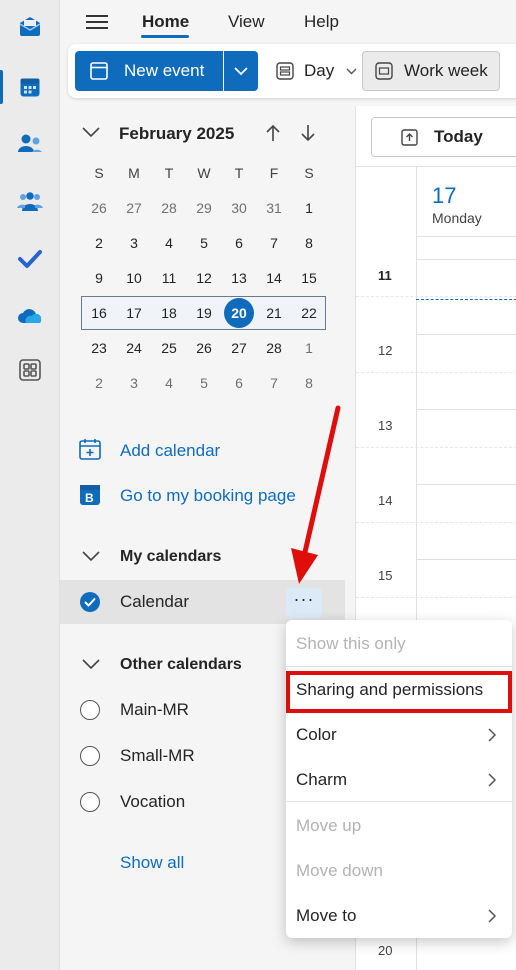 The width and height of the screenshot is (516, 970). I want to click on mini-calendar-day: 14, so click(274, 278).